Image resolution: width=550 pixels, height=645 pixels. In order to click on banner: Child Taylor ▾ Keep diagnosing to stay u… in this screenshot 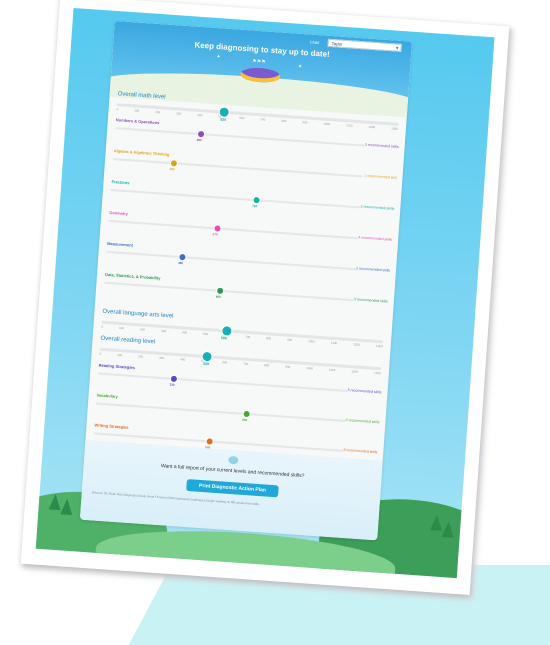, I will do `click(256, 69)`.